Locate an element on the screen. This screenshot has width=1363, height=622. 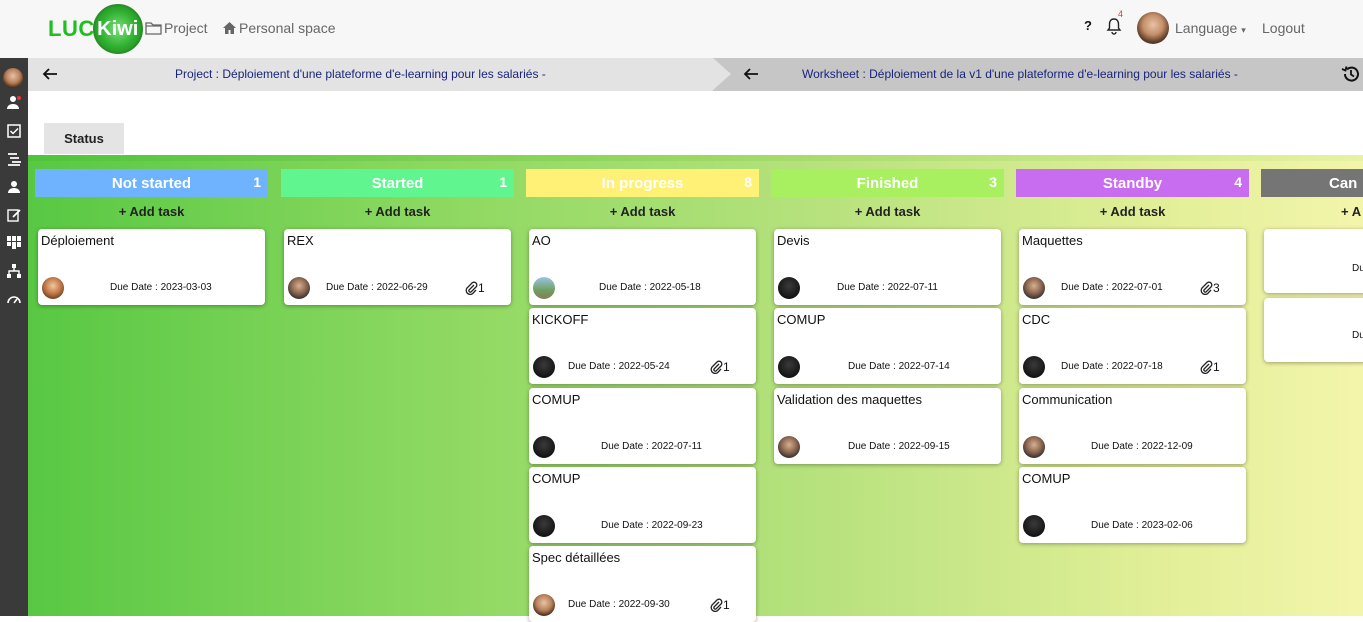
task-title: AO is located at coordinates (541, 240).